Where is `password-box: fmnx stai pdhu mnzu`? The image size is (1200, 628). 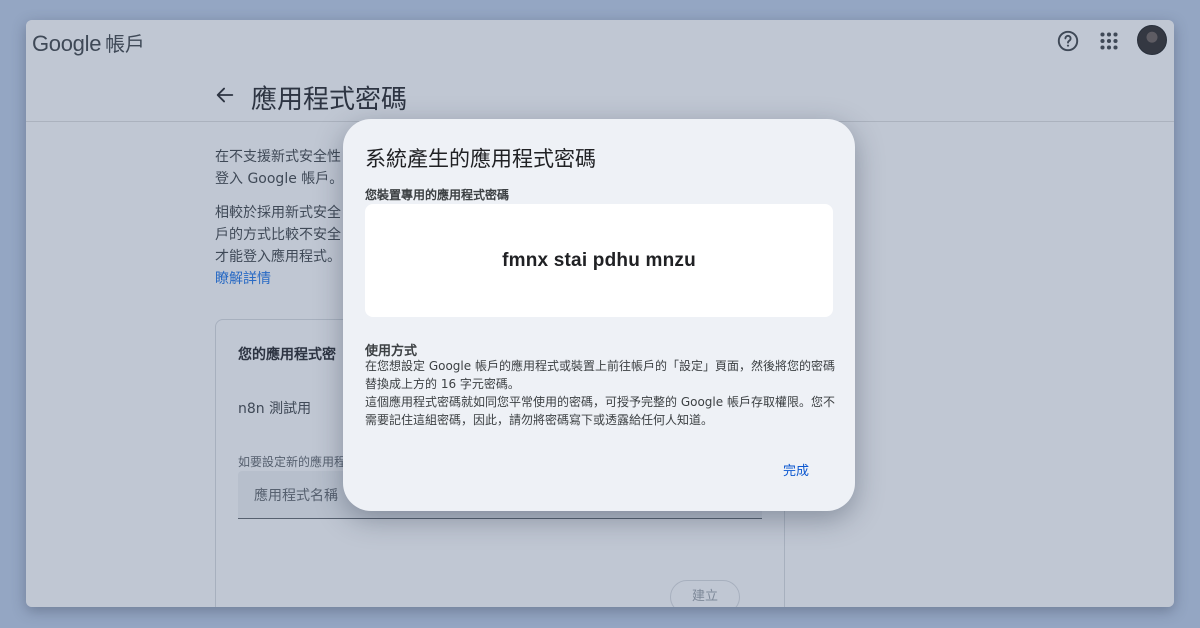 password-box: fmnx stai pdhu mnzu is located at coordinates (599, 260).